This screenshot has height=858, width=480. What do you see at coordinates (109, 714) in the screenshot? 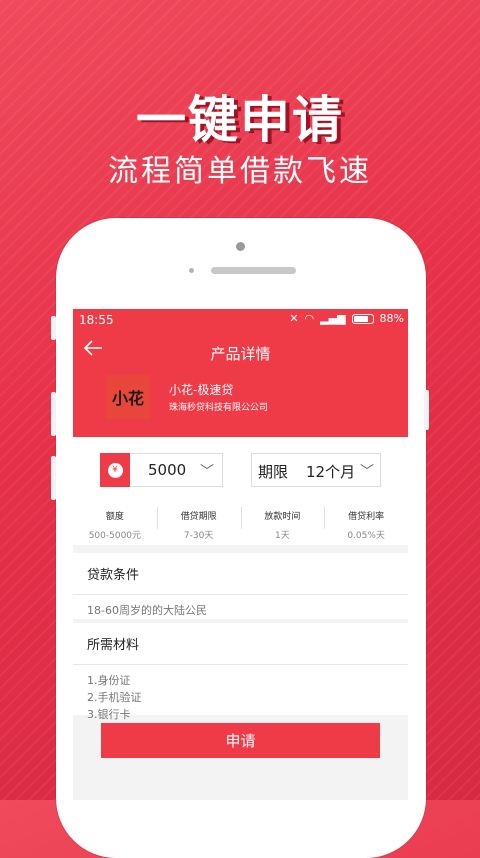
I see `material-item: 3.银行卡` at bounding box center [109, 714].